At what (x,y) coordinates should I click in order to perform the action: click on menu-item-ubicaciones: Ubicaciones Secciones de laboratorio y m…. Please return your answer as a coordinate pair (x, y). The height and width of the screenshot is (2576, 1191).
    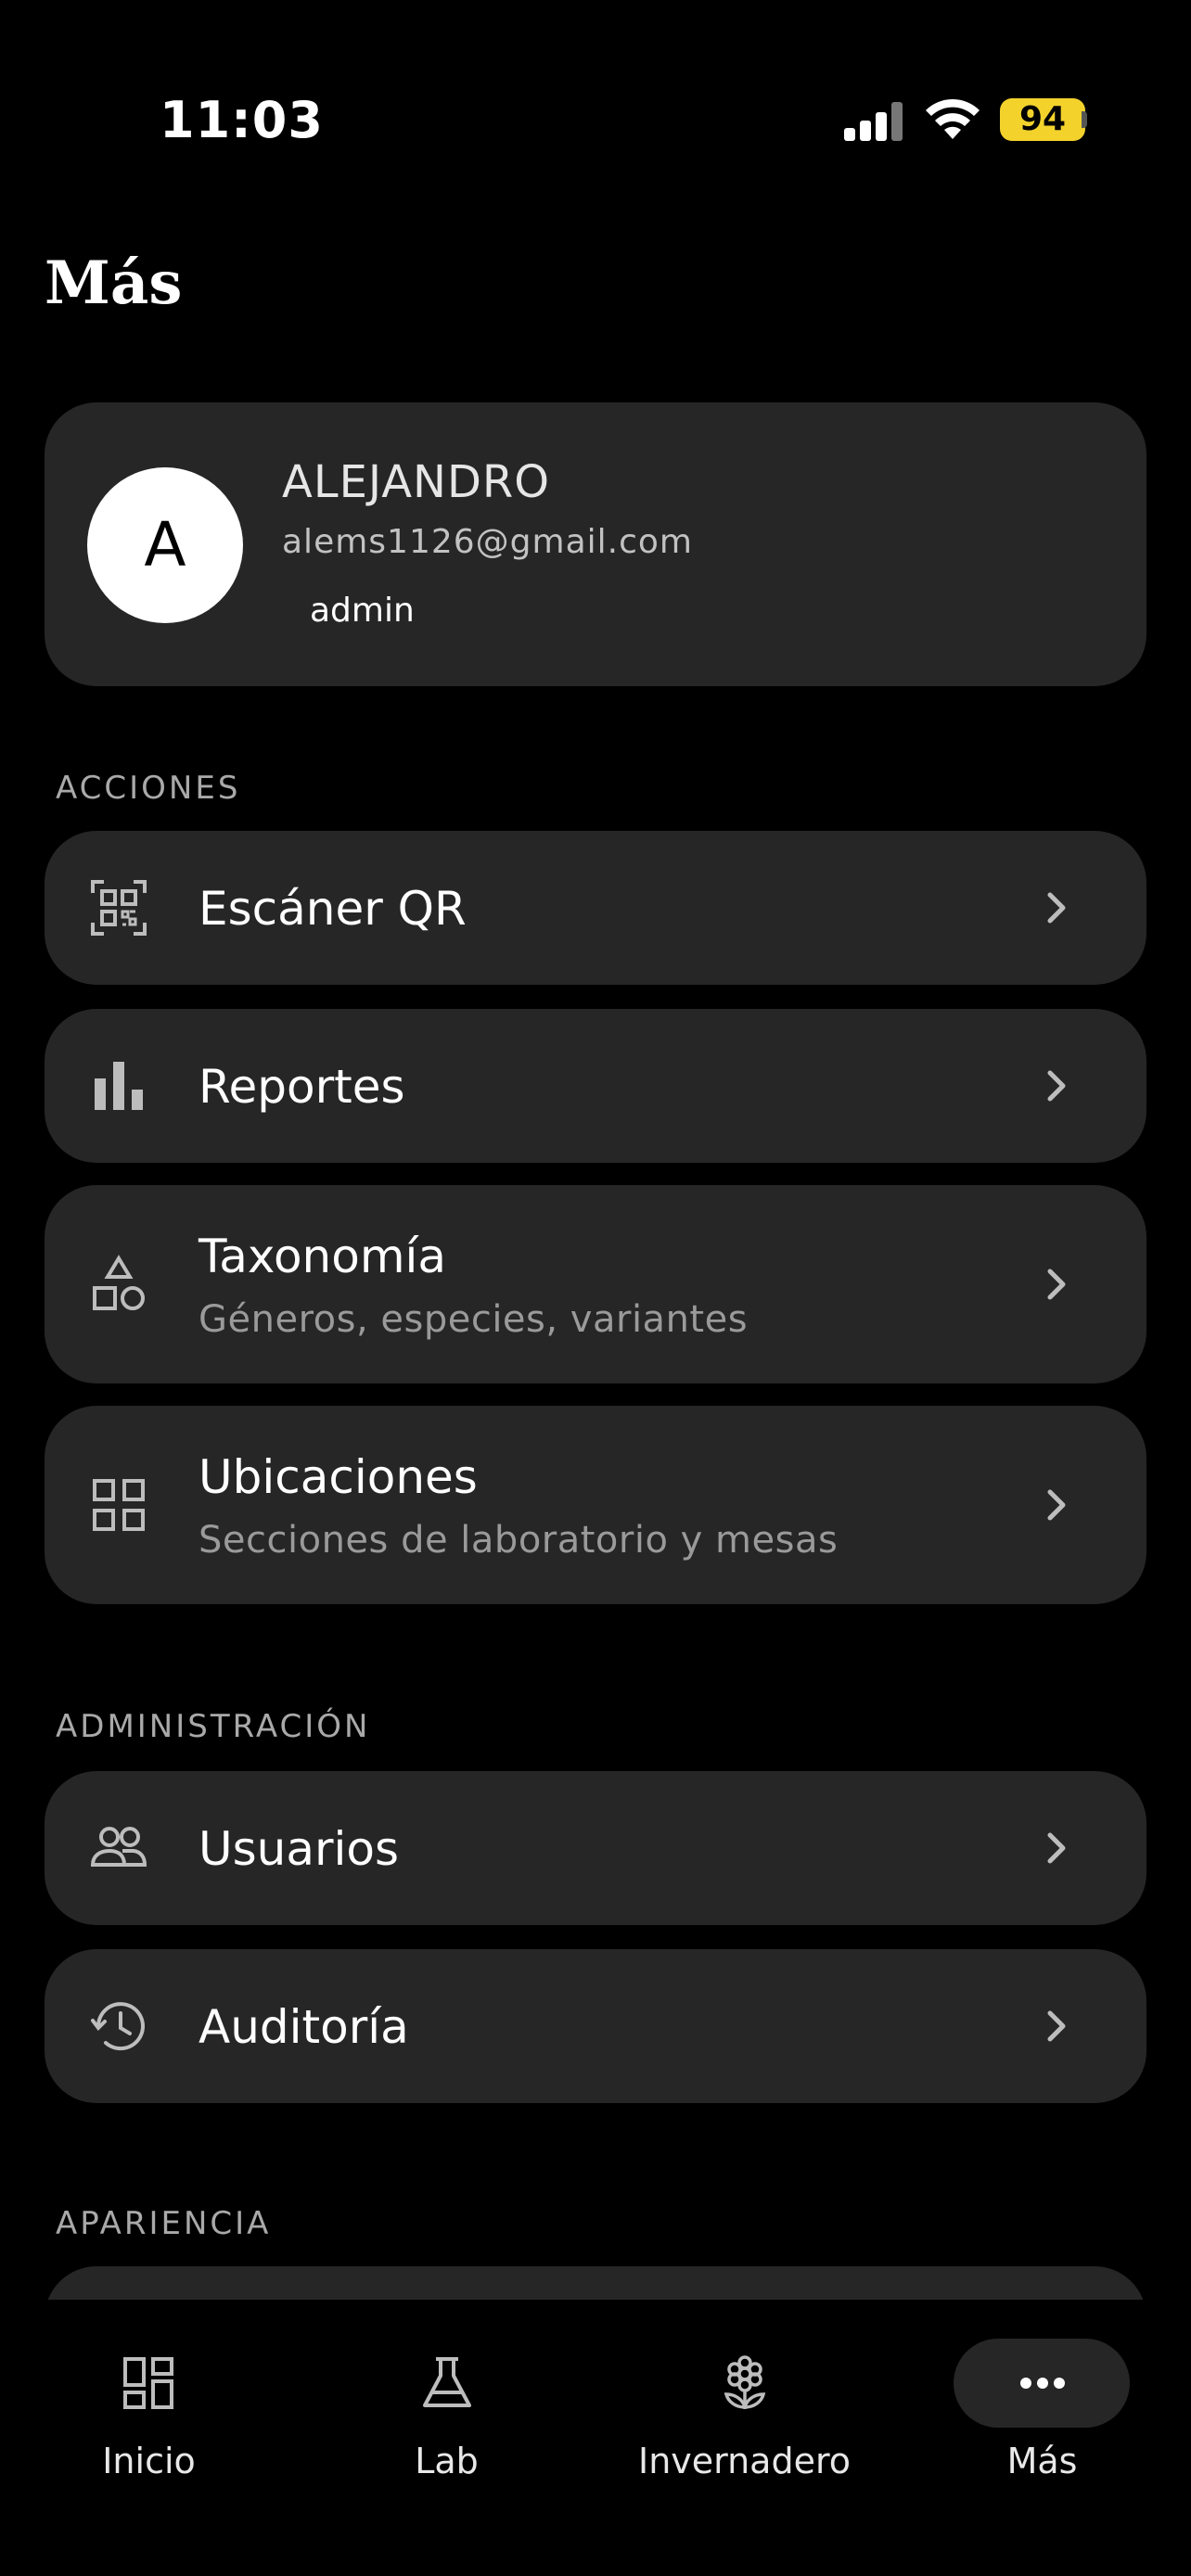
    Looking at the image, I should click on (595, 1505).